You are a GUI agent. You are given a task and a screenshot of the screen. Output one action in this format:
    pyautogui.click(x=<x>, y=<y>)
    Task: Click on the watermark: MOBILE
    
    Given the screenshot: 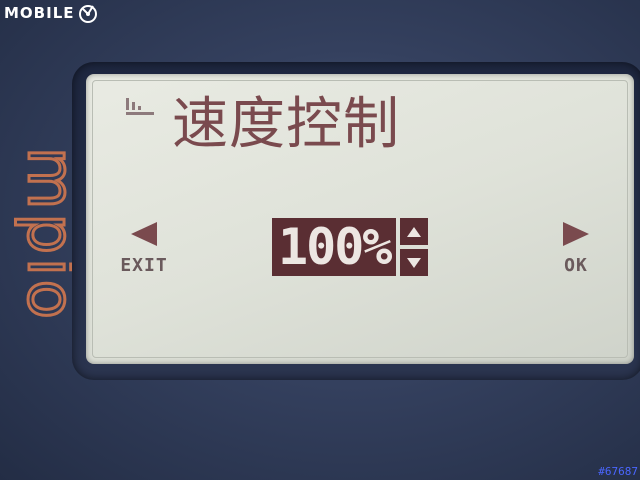 What is the action you would take?
    pyautogui.click(x=51, y=13)
    